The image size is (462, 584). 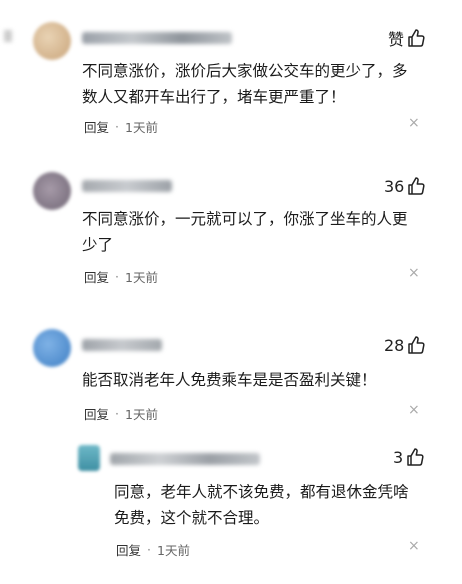 I want to click on comment-text-line: 不同意涨价，一元就可以了，你涨了坐车的人更, so click(x=245, y=219).